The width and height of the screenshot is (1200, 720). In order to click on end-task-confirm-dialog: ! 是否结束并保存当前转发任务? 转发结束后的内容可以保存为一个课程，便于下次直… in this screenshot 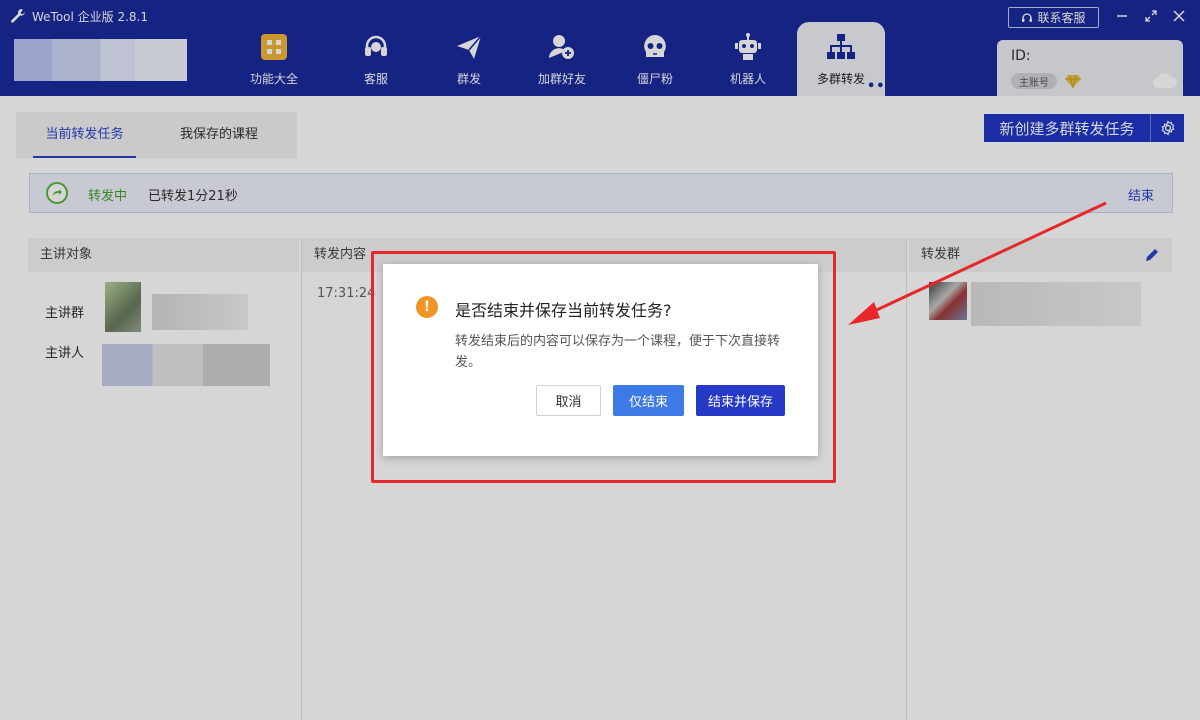, I will do `click(600, 360)`.